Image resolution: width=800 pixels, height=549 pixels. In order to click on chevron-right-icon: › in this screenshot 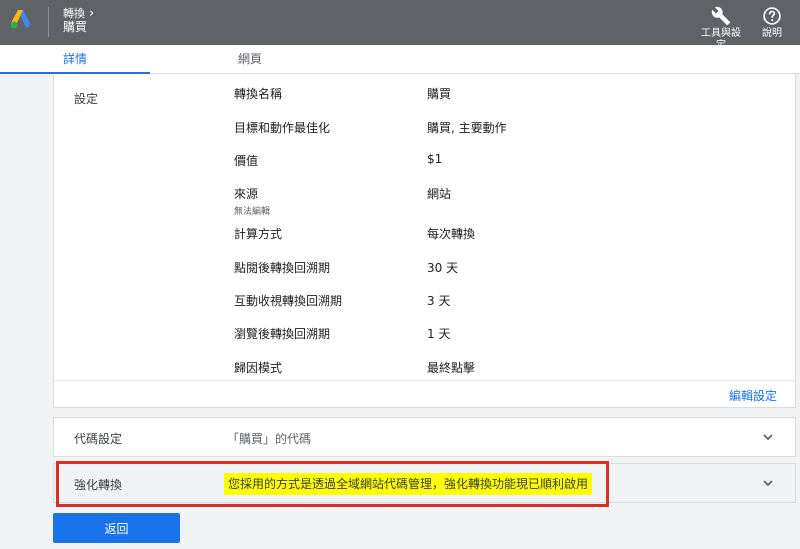, I will do `click(92, 13)`.